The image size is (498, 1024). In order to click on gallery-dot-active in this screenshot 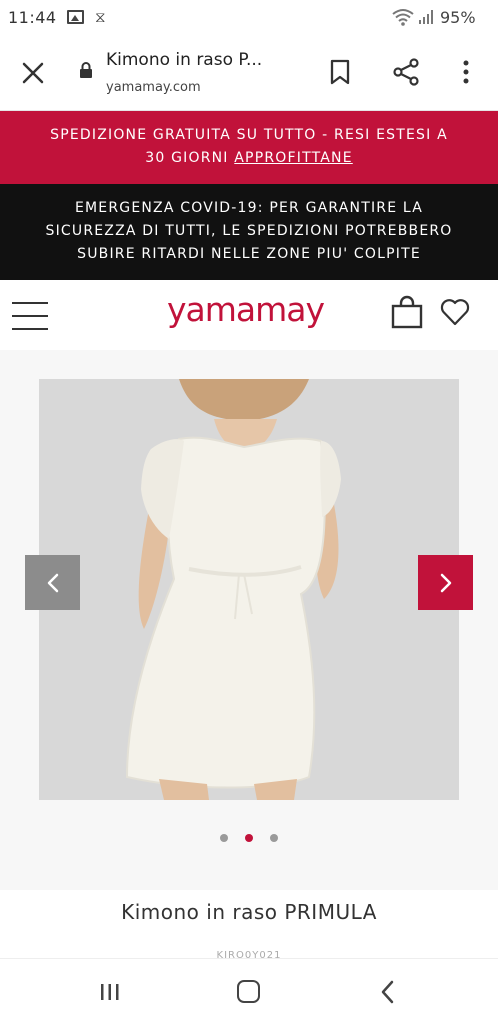, I will do `click(249, 838)`.